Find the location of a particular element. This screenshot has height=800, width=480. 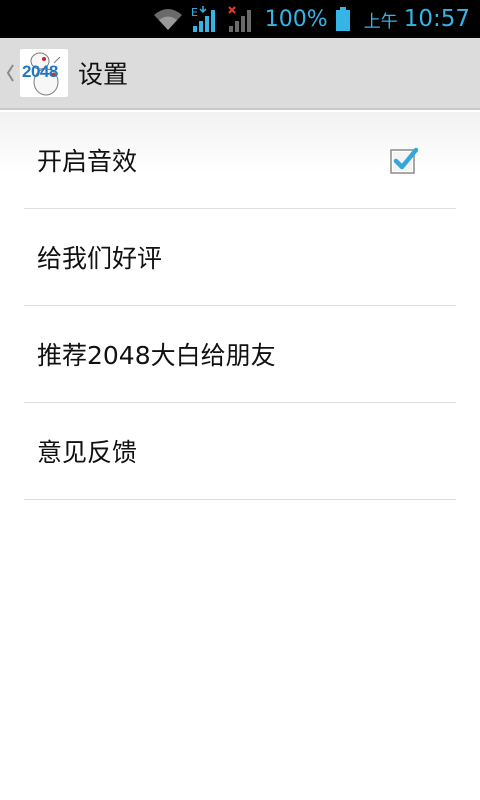

status-bar: E 100% 上午 10:57 is located at coordinates (240, 19).